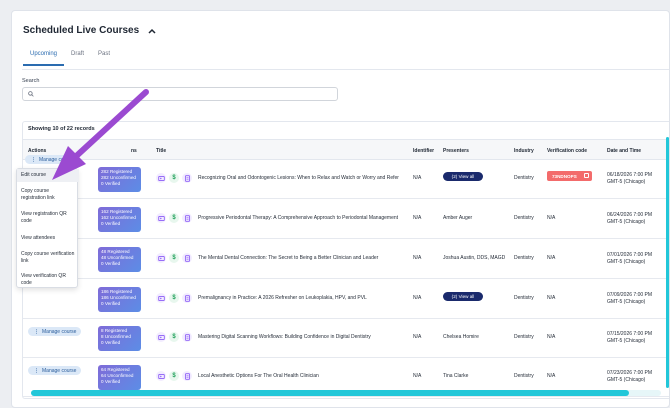 Image resolution: width=670 pixels, height=408 pixels. Describe the element at coordinates (456, 376) in the screenshot. I see `presenters: Tina Clarke` at that location.